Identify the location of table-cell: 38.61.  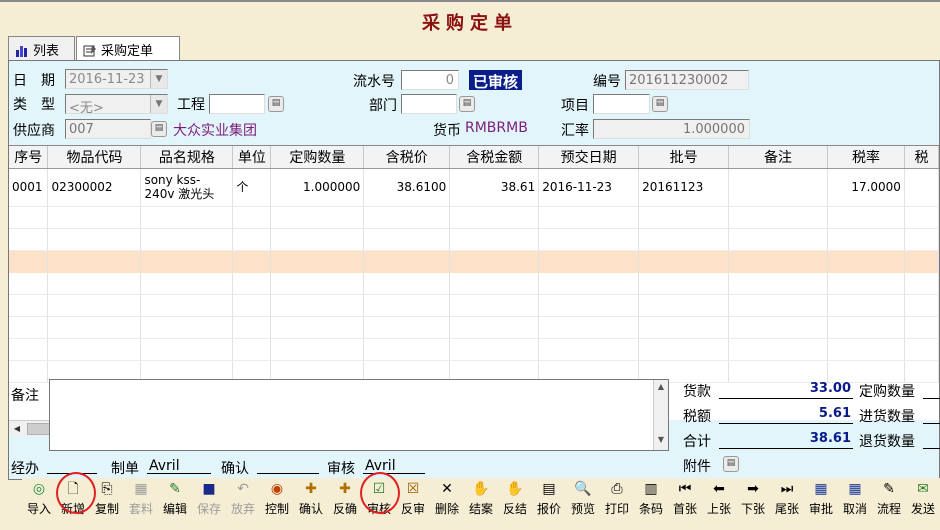
(494, 187).